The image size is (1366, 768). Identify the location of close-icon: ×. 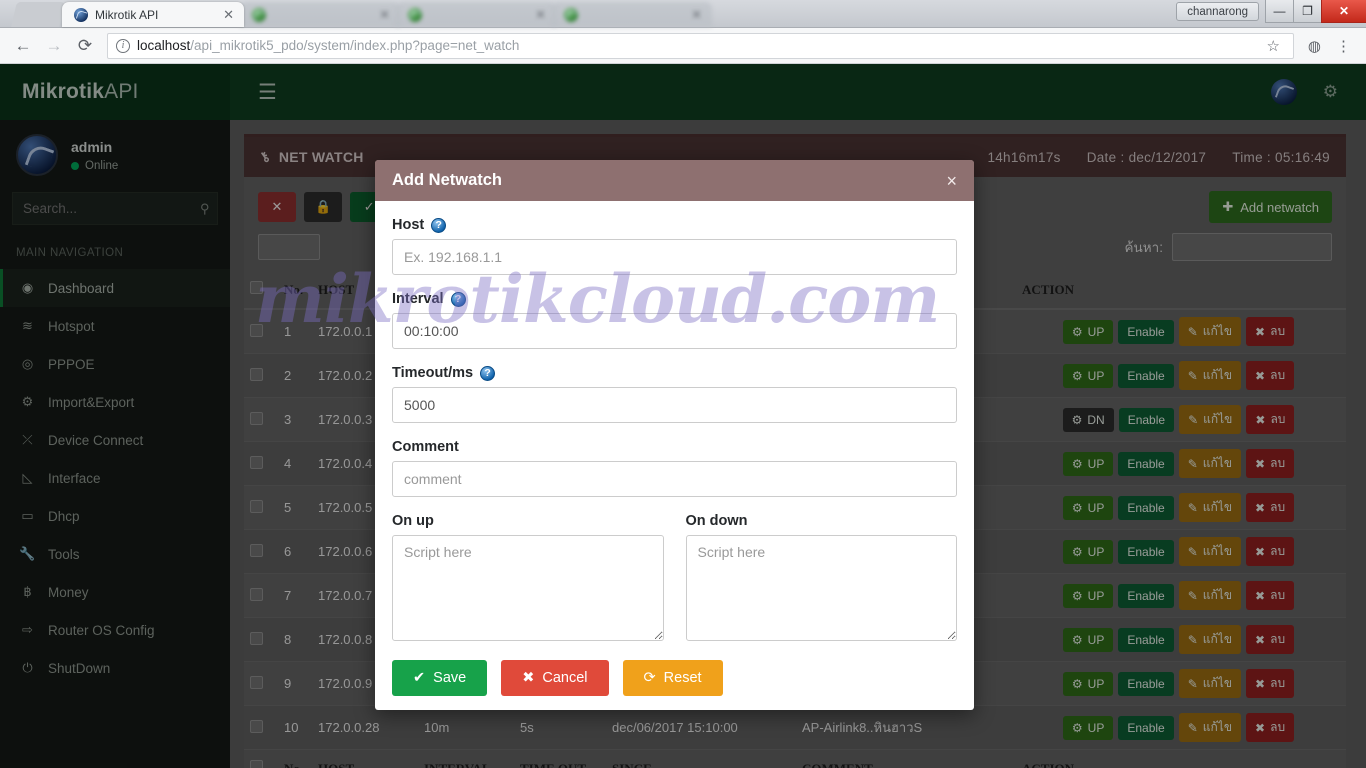
(951, 181).